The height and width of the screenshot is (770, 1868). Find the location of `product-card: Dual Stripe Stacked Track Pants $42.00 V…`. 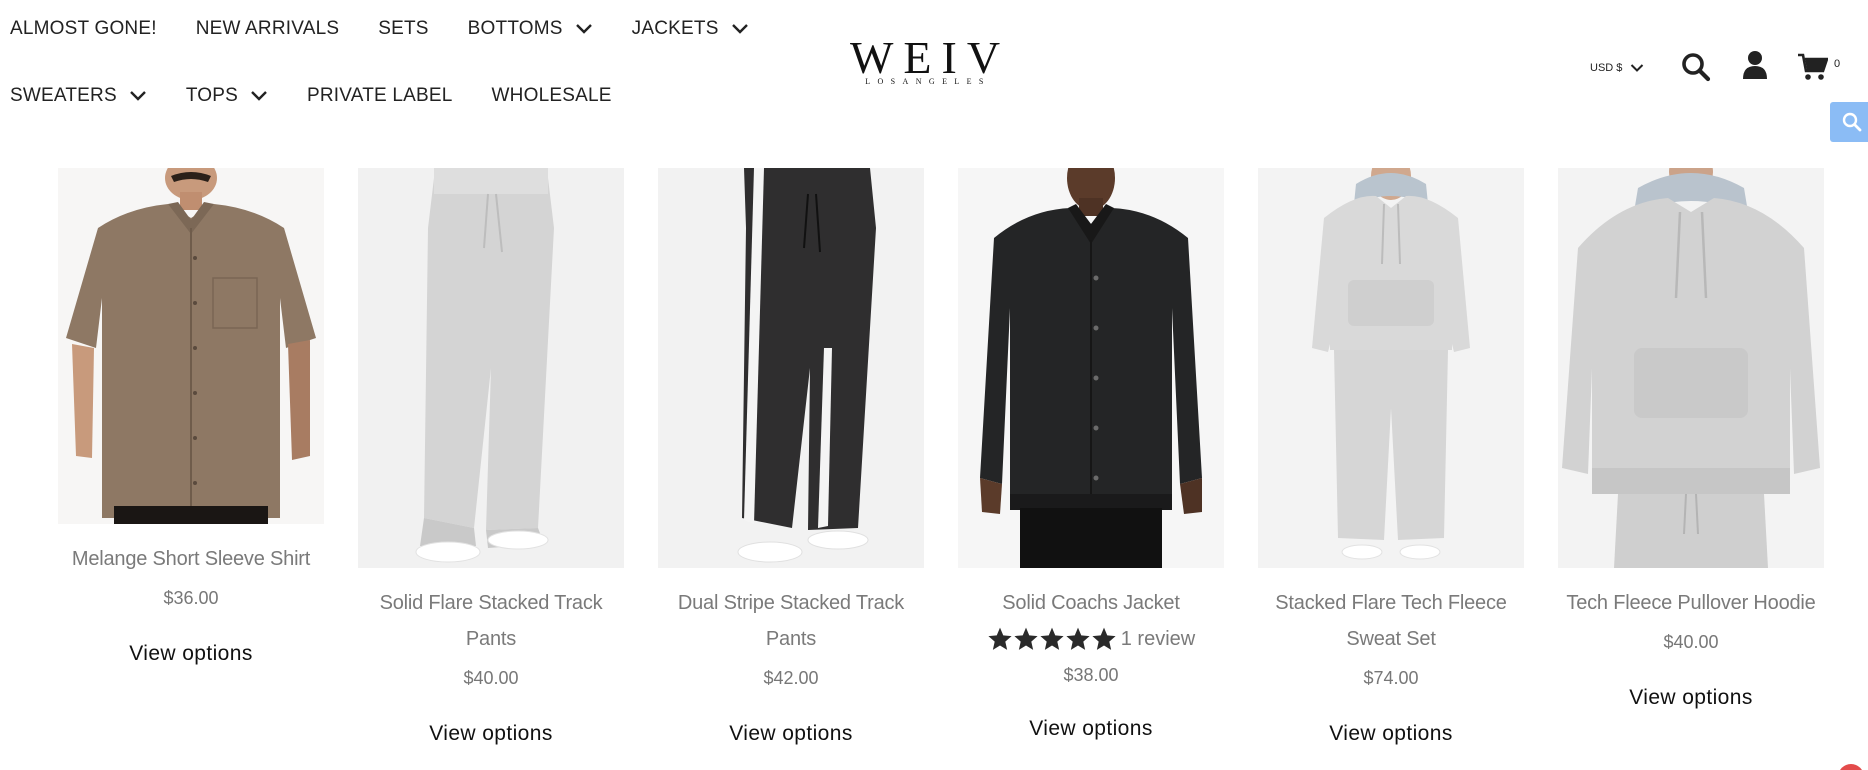

product-card: Dual Stripe Stacked Track Pants $42.00 V… is located at coordinates (791, 457).